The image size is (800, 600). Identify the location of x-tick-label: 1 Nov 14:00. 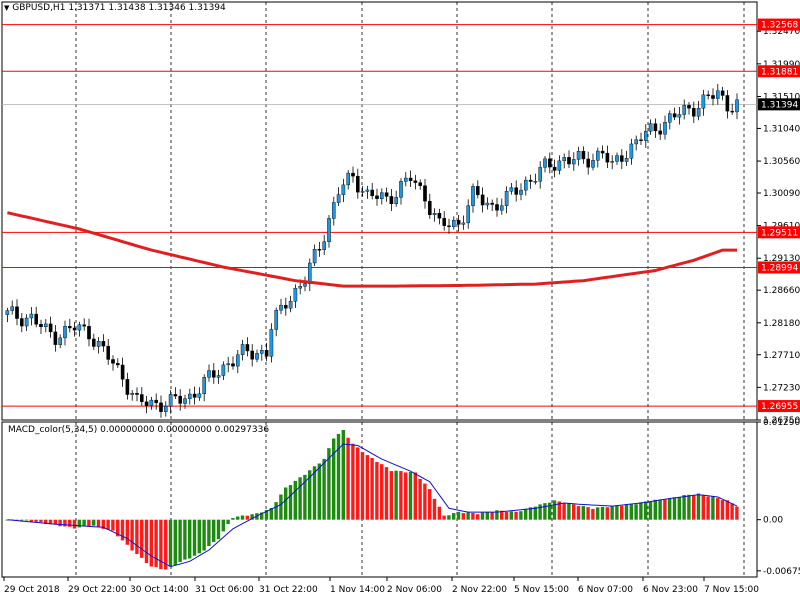
(357, 590).